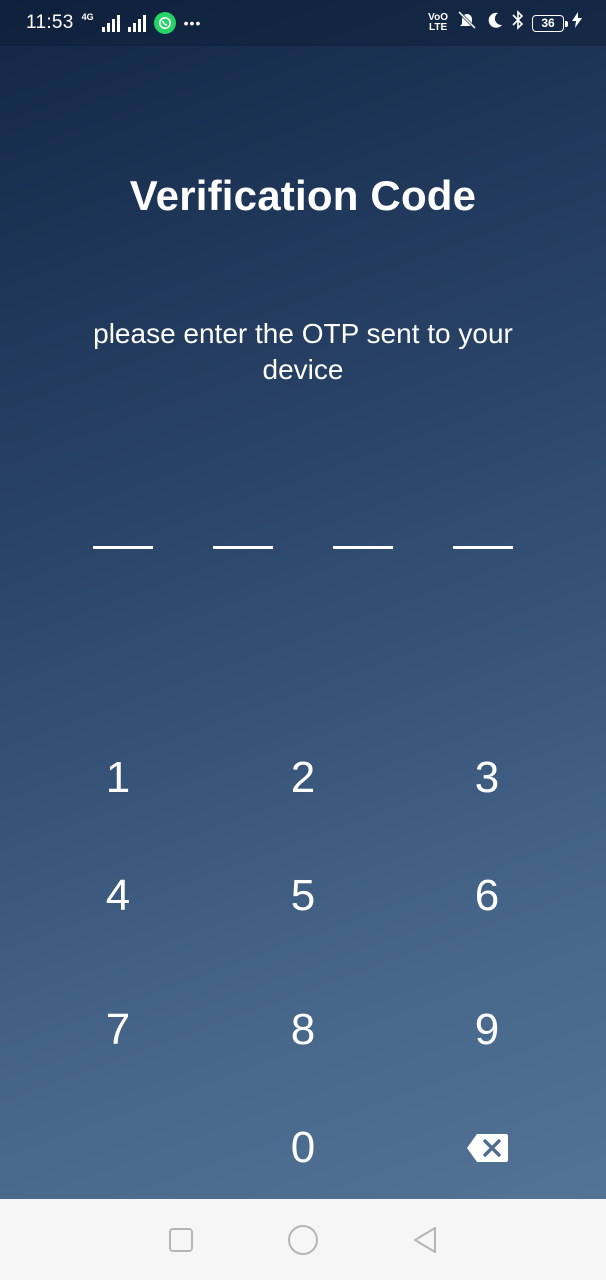 The height and width of the screenshot is (1280, 606). I want to click on backspace-icon, so click(487, 1148).